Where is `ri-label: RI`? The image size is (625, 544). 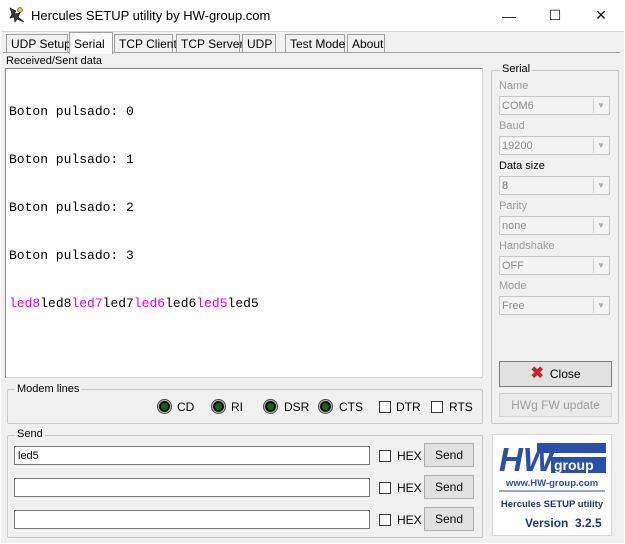
ri-label: RI is located at coordinates (237, 407).